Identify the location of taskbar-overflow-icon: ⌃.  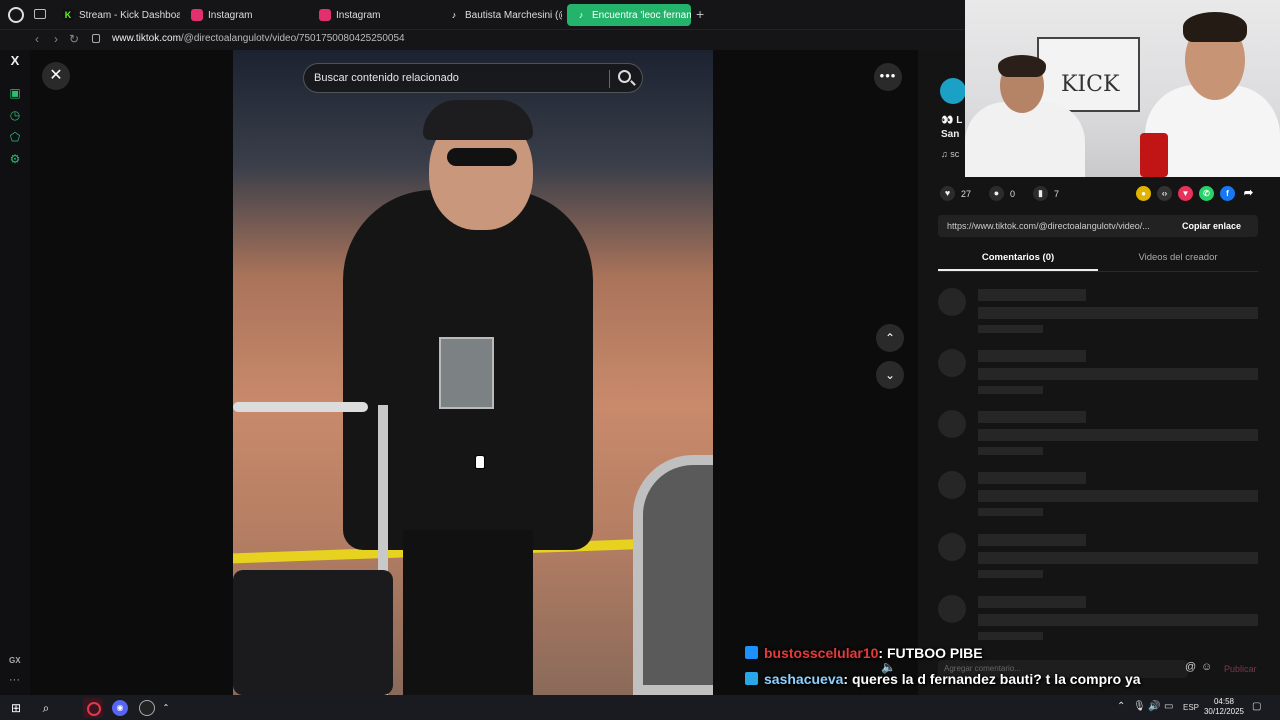
(166, 708).